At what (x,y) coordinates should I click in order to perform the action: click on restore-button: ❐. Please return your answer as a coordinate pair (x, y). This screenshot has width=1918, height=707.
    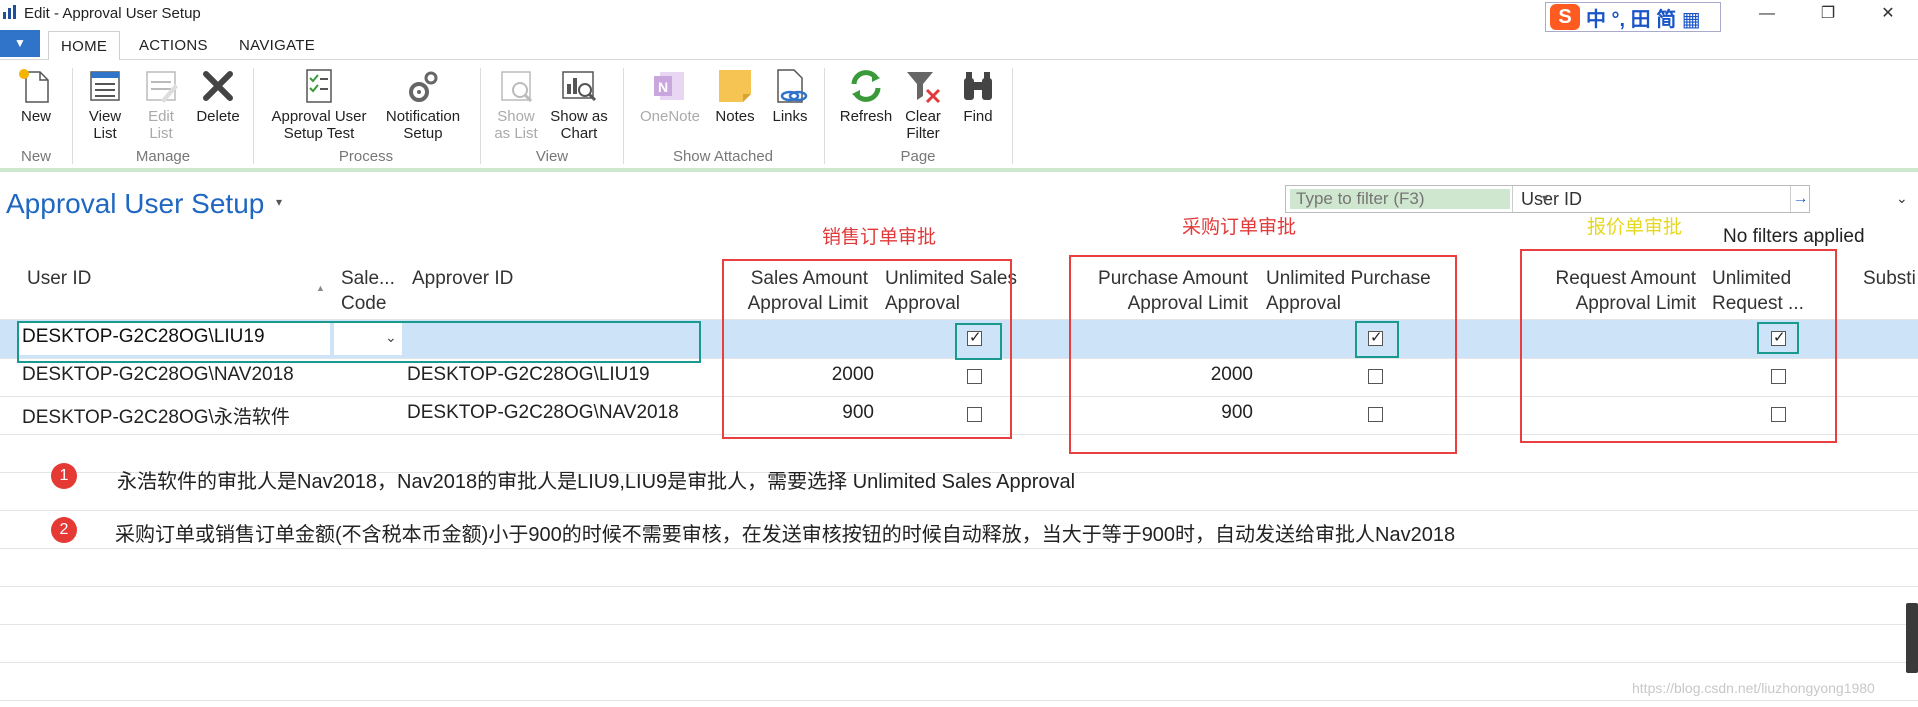
    Looking at the image, I should click on (1828, 14).